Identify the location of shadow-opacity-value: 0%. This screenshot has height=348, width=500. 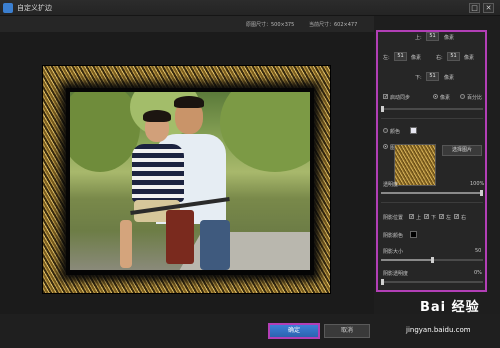
(478, 273).